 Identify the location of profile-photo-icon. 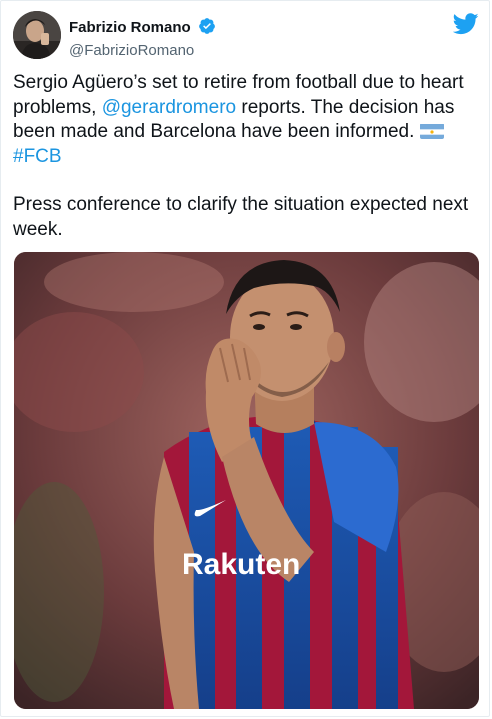
(37, 35).